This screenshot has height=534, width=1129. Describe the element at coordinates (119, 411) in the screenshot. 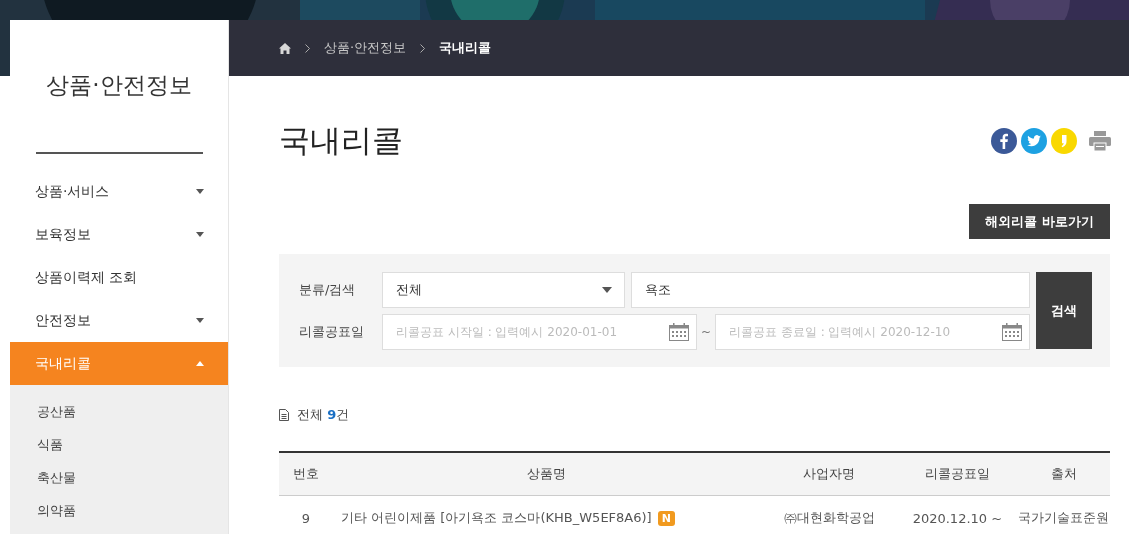

I see `submenu-item: 공산품` at that location.